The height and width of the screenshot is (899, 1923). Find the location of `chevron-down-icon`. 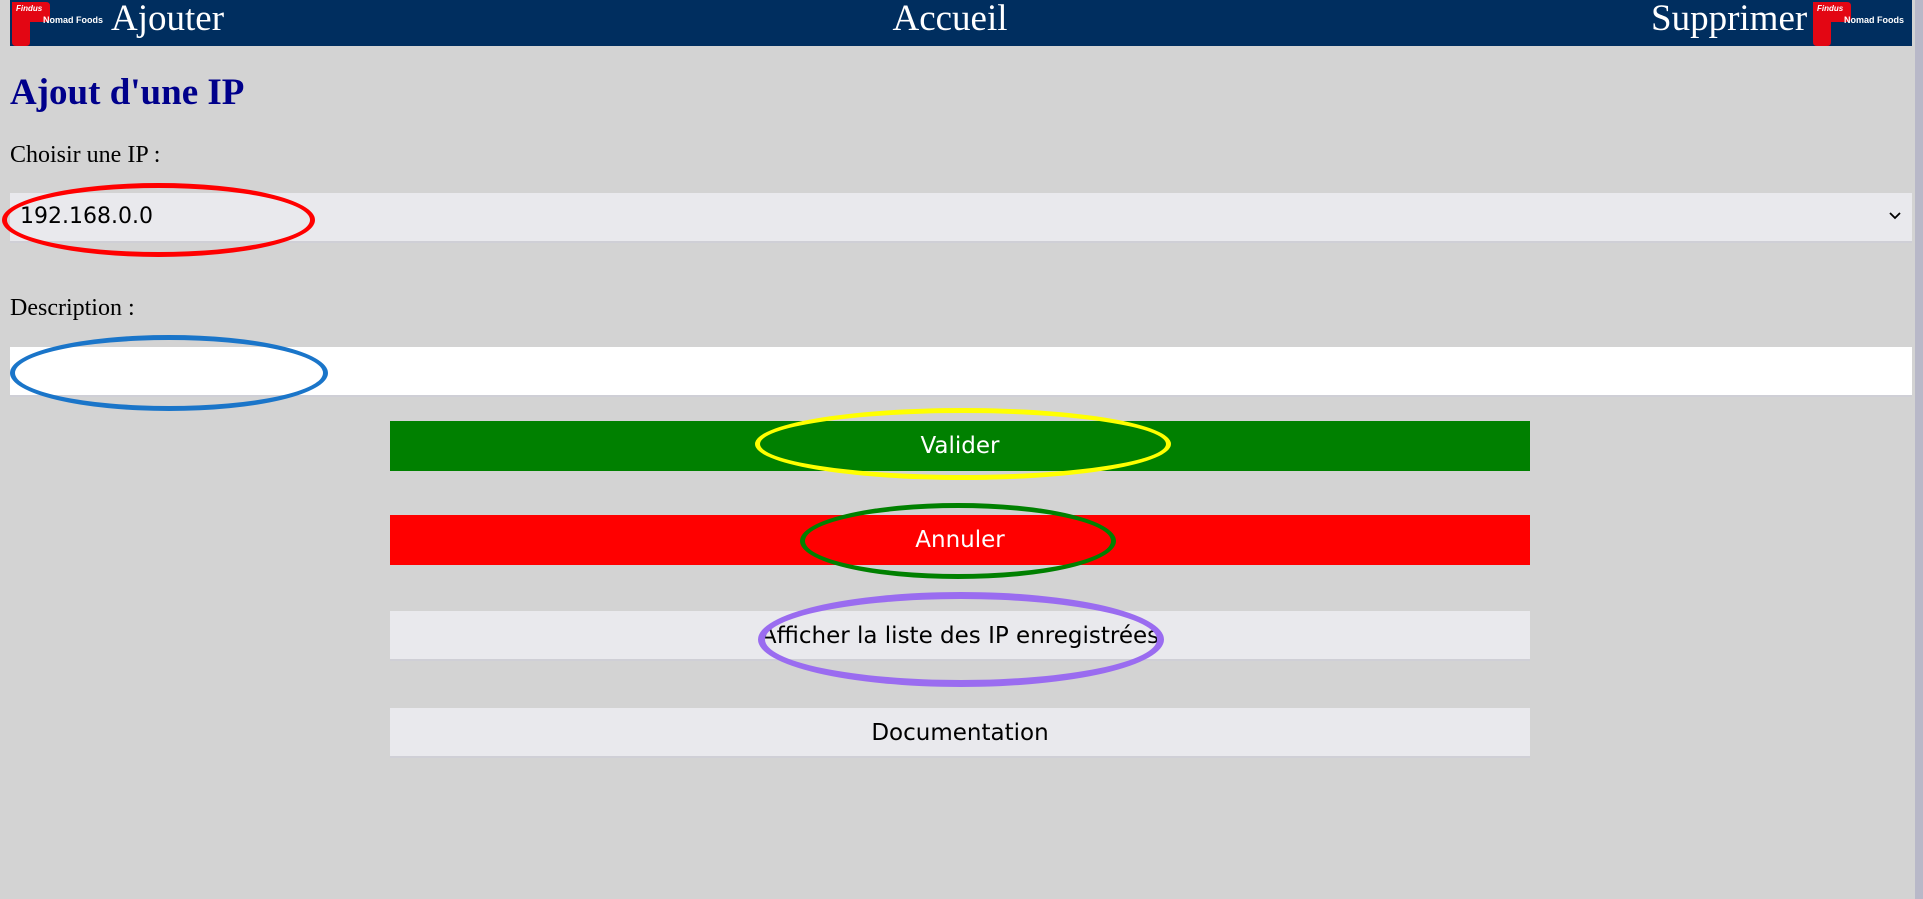

chevron-down-icon is located at coordinates (1895, 216).